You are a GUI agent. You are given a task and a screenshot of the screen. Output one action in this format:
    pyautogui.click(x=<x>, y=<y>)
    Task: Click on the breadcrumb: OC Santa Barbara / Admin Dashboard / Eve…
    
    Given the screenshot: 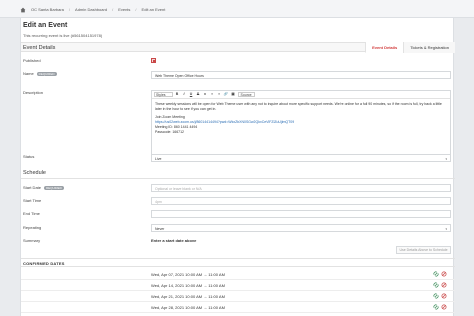 What is the action you would take?
    pyautogui.click(x=92, y=9)
    